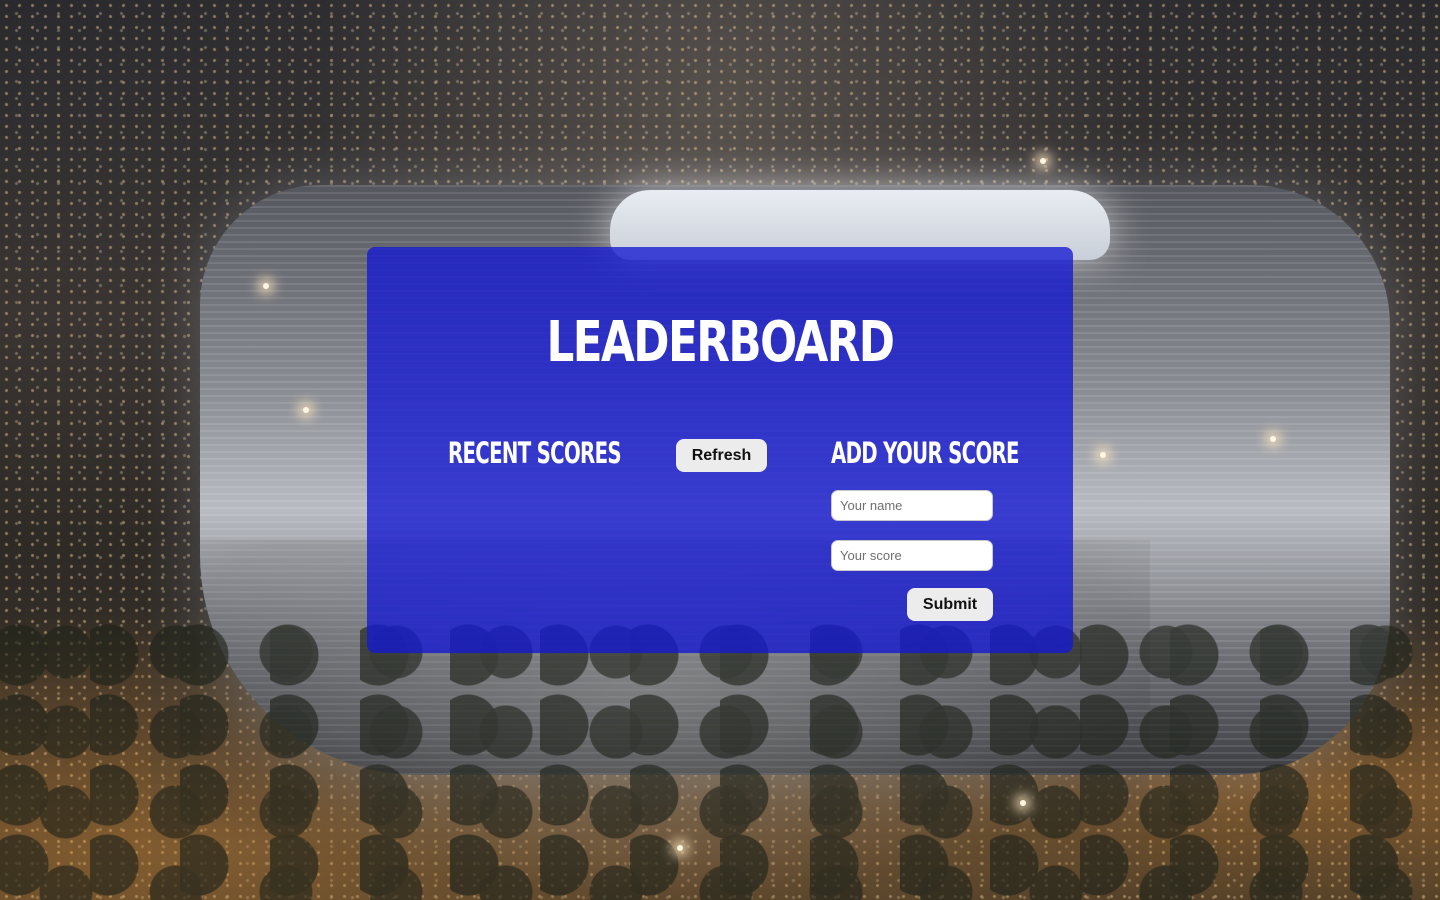 The height and width of the screenshot is (900, 1440). What do you see at coordinates (535, 453) in the screenshot?
I see `recent-scores-heading: Recent Scores` at bounding box center [535, 453].